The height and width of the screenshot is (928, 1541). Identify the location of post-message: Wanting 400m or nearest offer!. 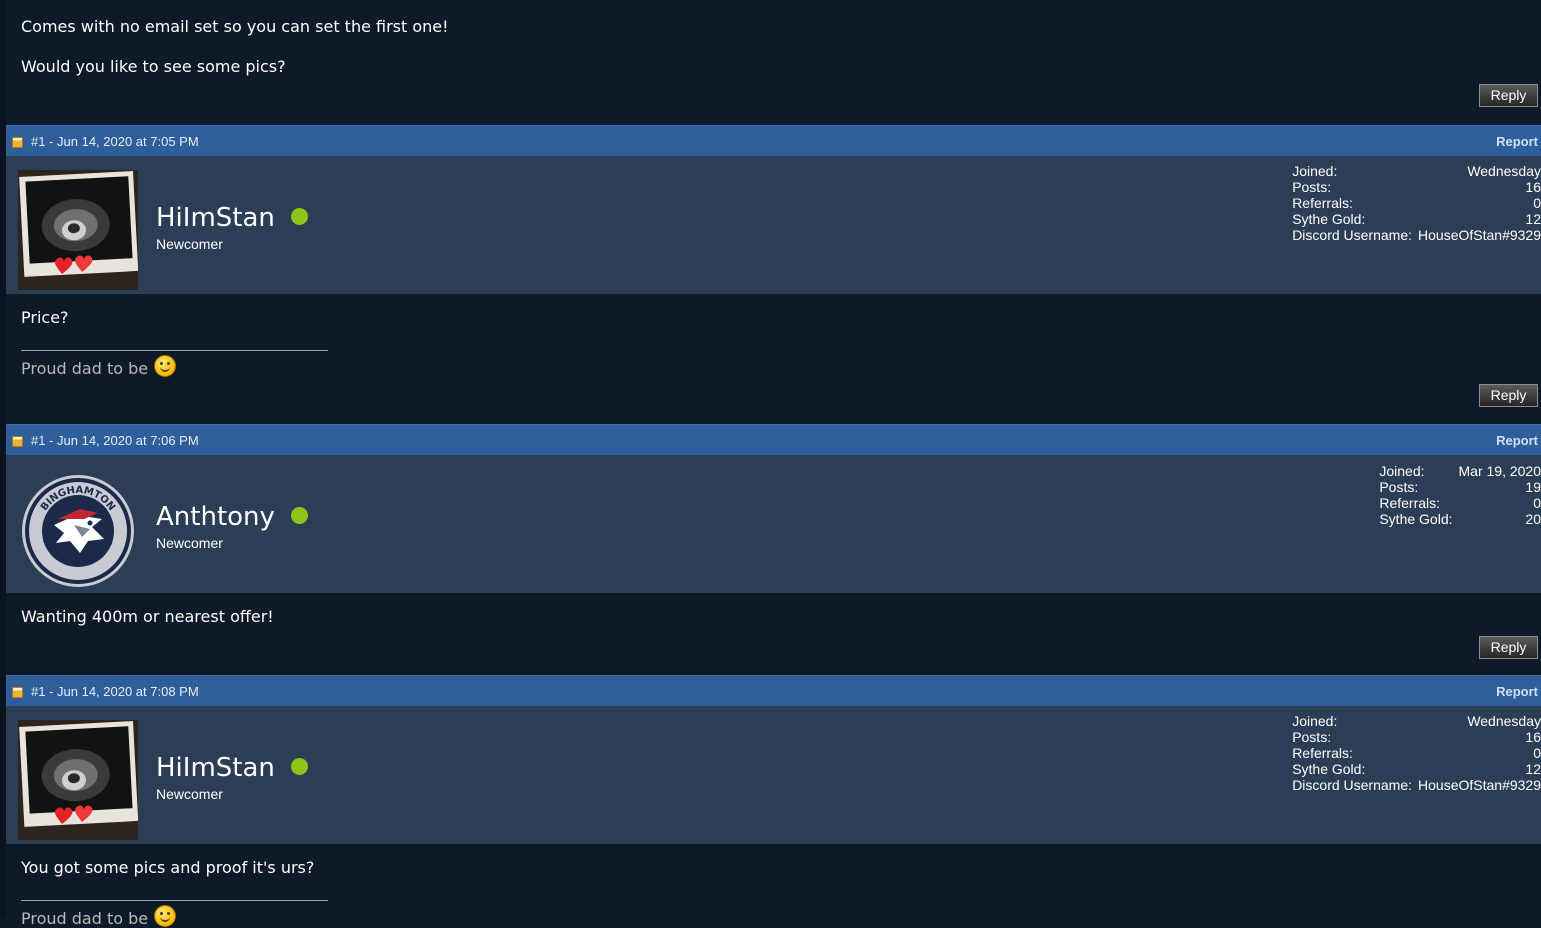
(147, 616).